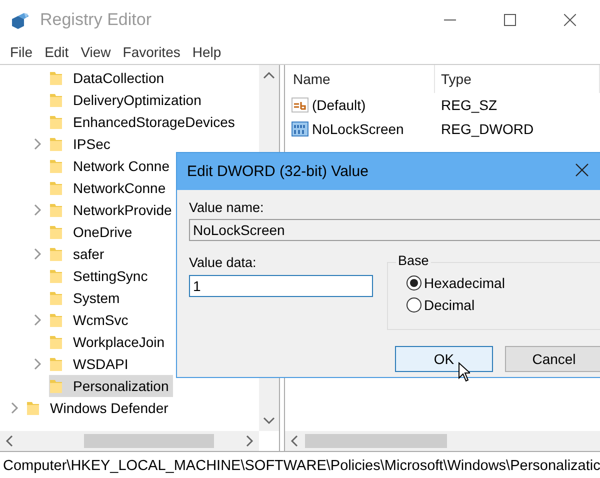 This screenshot has height=478, width=600. I want to click on tree-item: safer, so click(78, 254).